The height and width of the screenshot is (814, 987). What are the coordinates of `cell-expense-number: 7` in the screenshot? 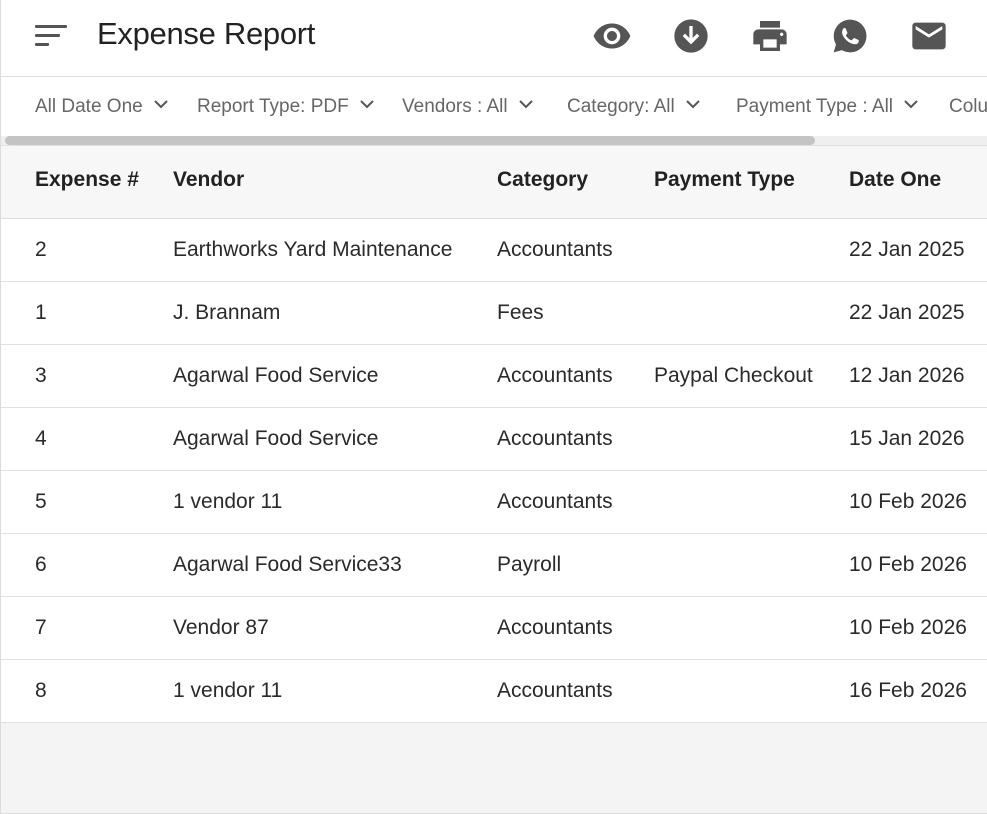 It's located at (41, 627).